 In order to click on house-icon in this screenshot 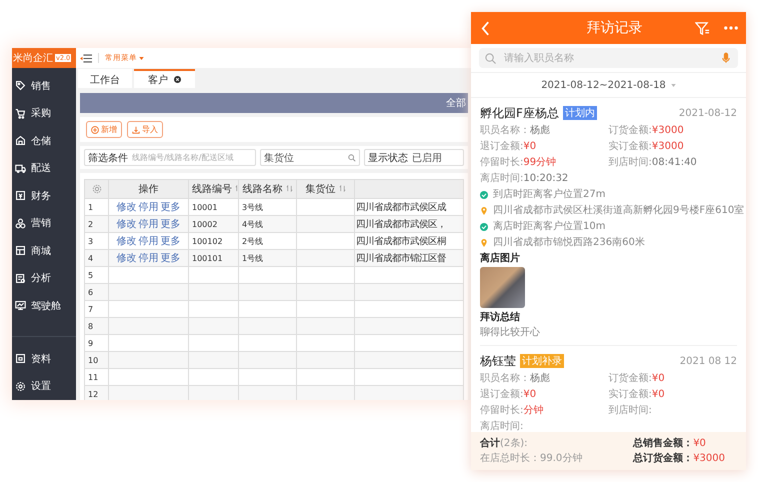, I will do `click(20, 140)`.